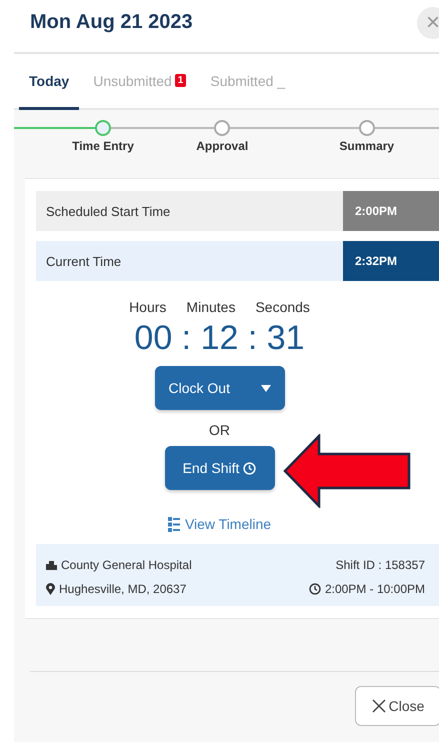 This screenshot has width=439, height=742. Describe the element at coordinates (122, 589) in the screenshot. I see `location-text: Hughesville, MD, 20637` at that location.